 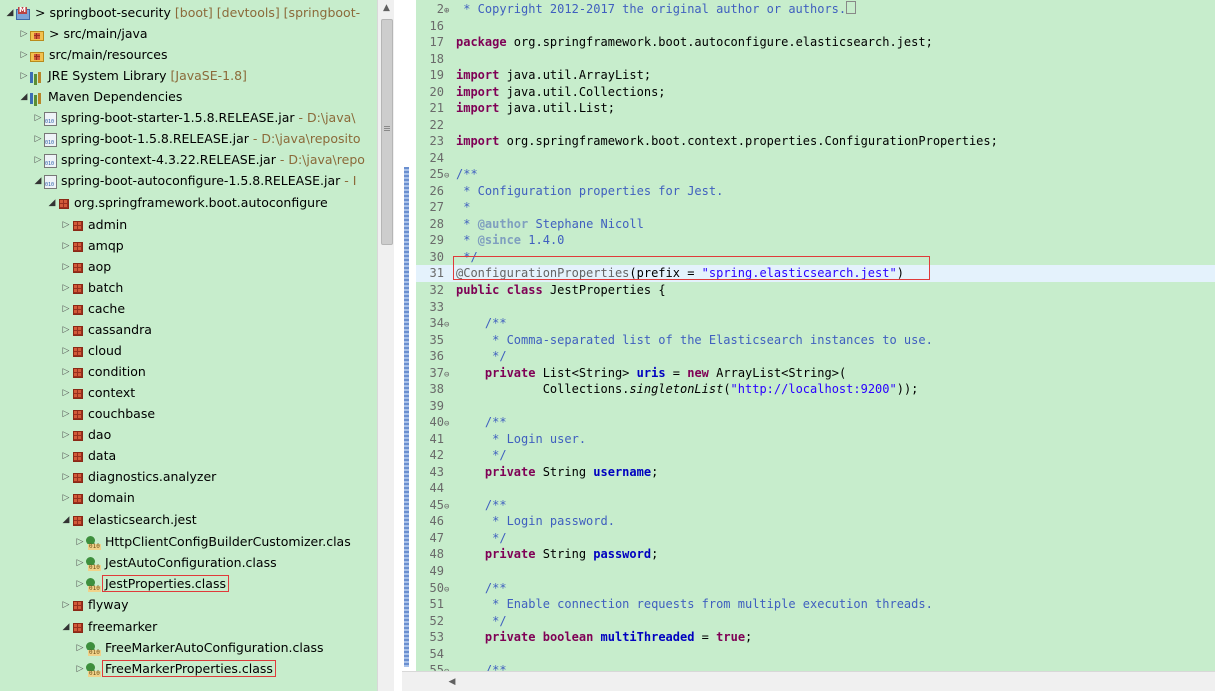 What do you see at coordinates (398, 345) in the screenshot?
I see `pane-divider` at bounding box center [398, 345].